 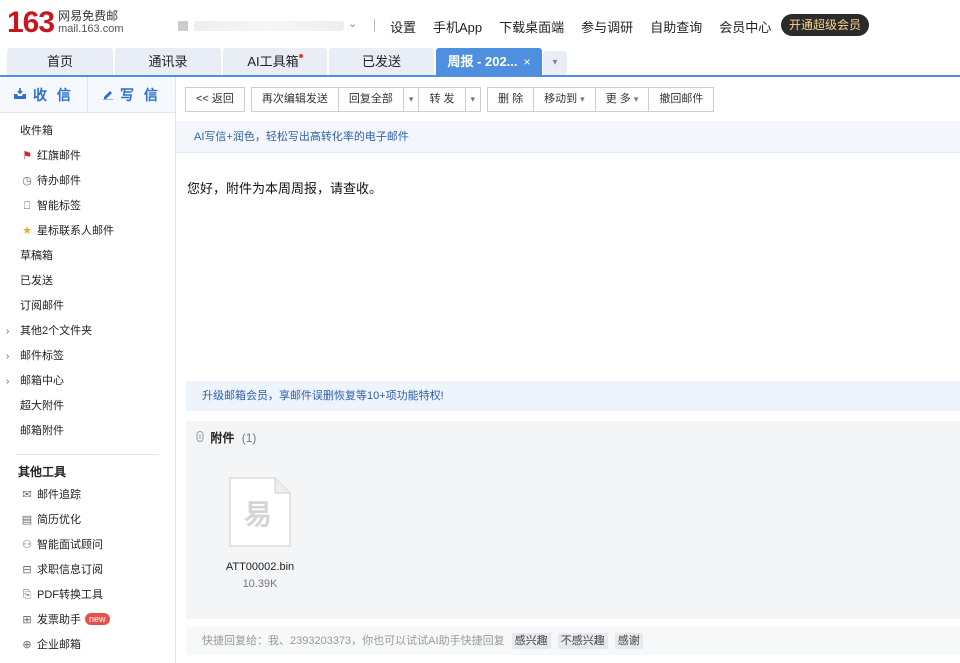 What do you see at coordinates (87, 620) in the screenshot?
I see `tool-invoice-assistant: ⊞ 发票助手 new` at bounding box center [87, 620].